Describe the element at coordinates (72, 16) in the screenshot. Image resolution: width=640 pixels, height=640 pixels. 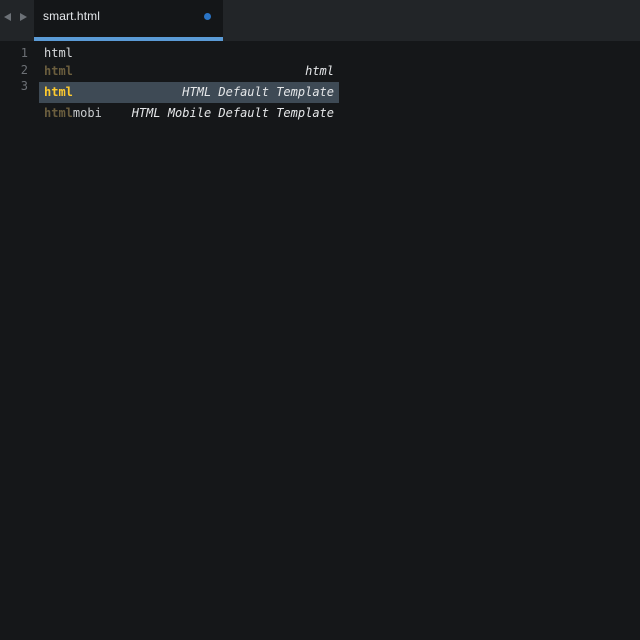
I see `tab-title: smart.html` at that location.